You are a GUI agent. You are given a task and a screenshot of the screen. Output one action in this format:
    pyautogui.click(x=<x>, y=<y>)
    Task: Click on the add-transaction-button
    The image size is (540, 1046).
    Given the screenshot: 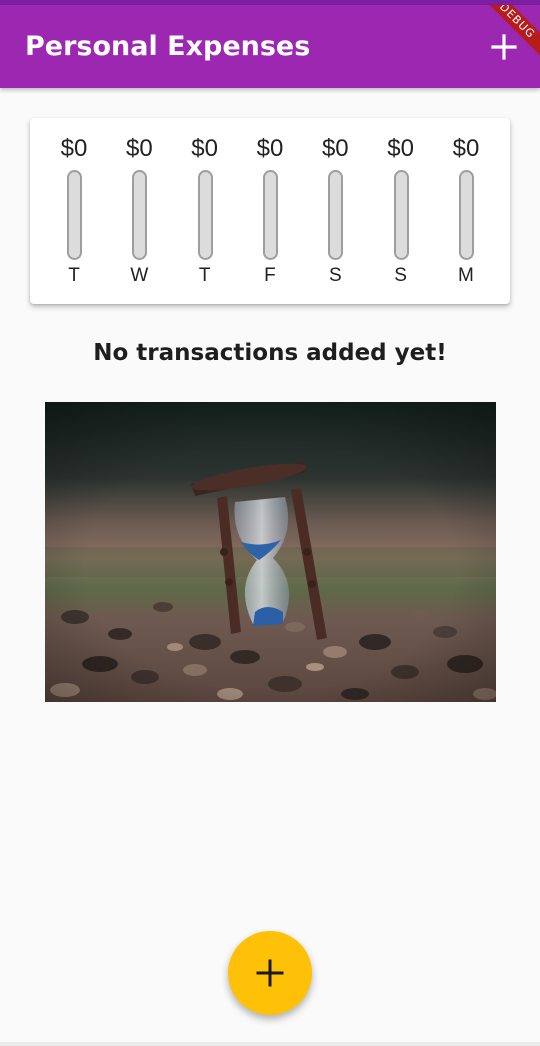 What is the action you would take?
    pyautogui.click(x=504, y=47)
    